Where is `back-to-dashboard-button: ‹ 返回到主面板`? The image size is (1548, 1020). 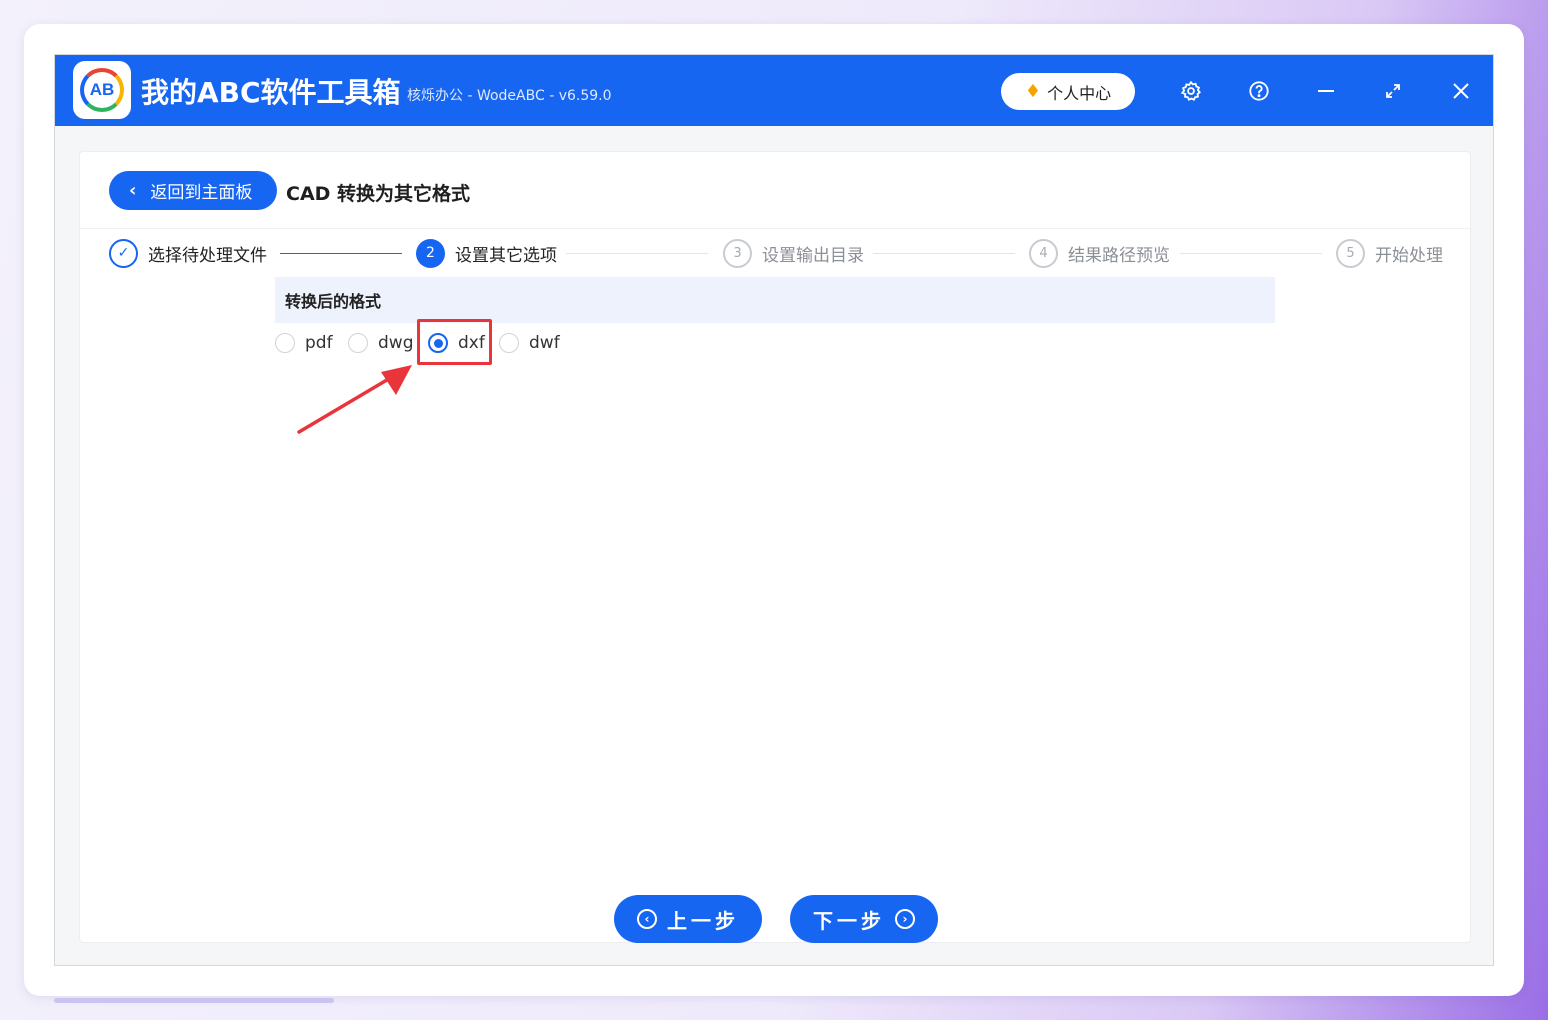
back-to-dashboard-button: ‹ 返回到主面板 is located at coordinates (193, 190).